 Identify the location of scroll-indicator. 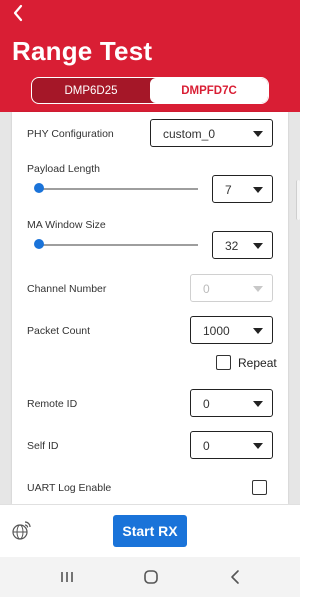
(298, 200).